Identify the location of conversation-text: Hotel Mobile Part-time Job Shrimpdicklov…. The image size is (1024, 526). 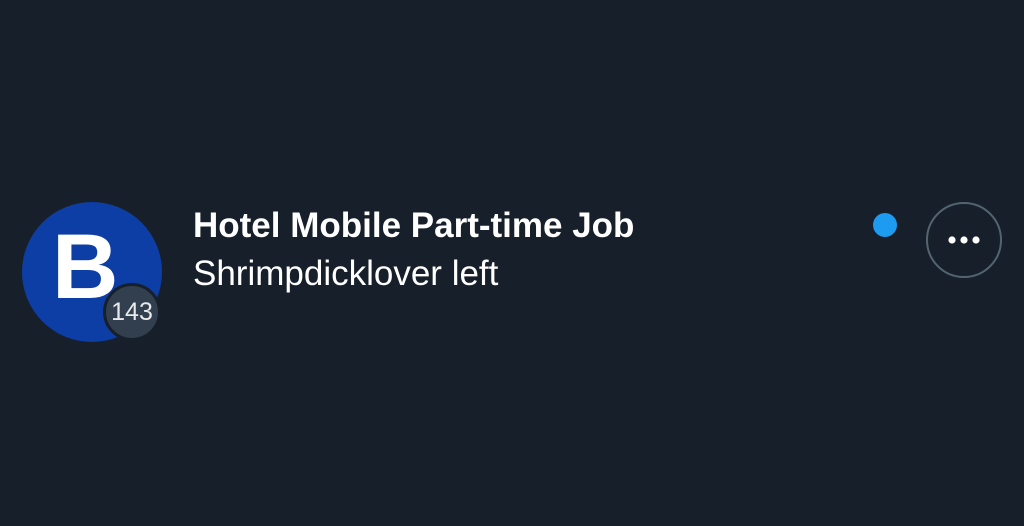
(513, 250).